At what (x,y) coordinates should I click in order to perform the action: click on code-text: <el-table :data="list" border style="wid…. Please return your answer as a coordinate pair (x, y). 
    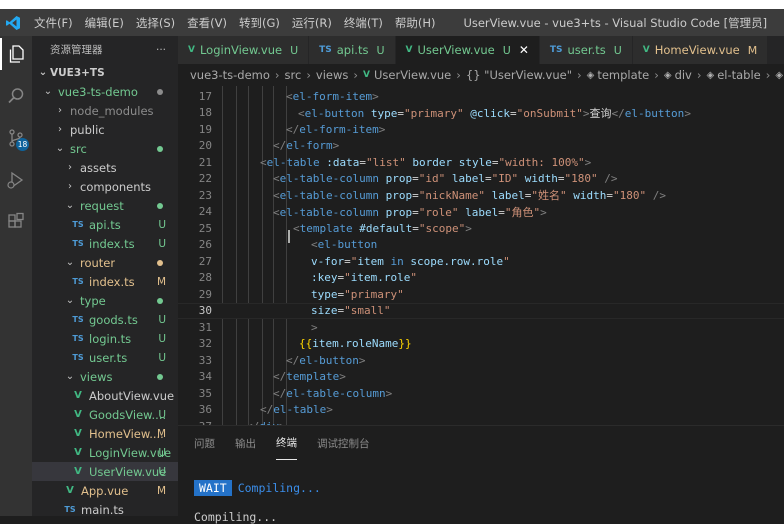
    Looking at the image, I should click on (425, 162).